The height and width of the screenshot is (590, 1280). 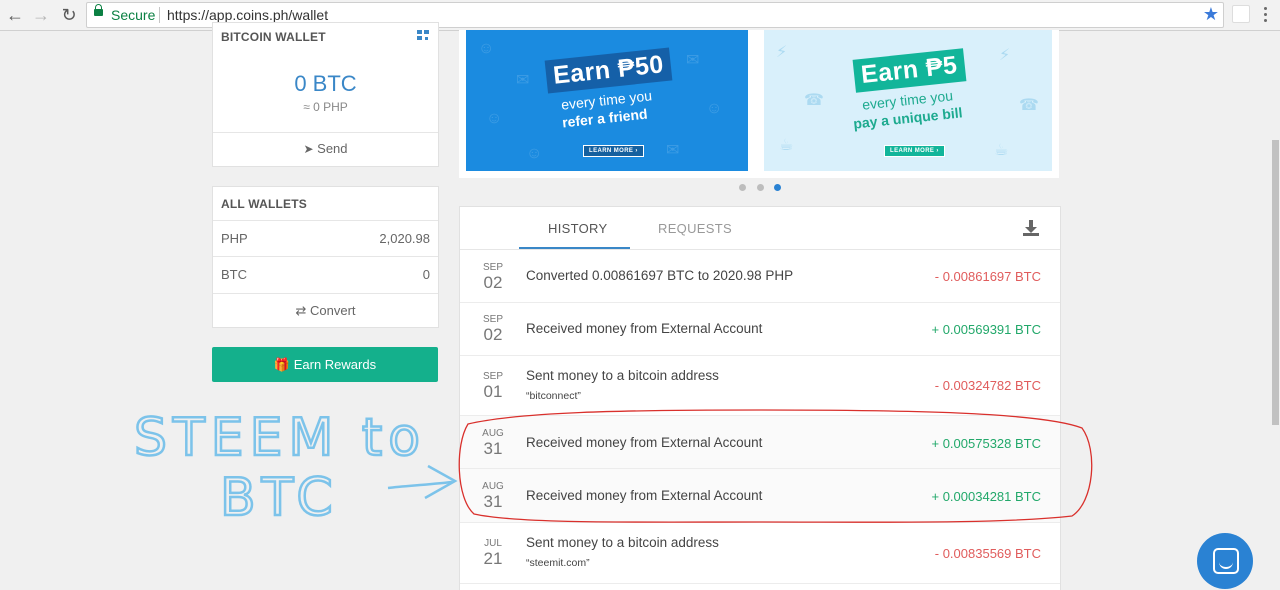 I want to click on chat-icon, so click(x=1226, y=561).